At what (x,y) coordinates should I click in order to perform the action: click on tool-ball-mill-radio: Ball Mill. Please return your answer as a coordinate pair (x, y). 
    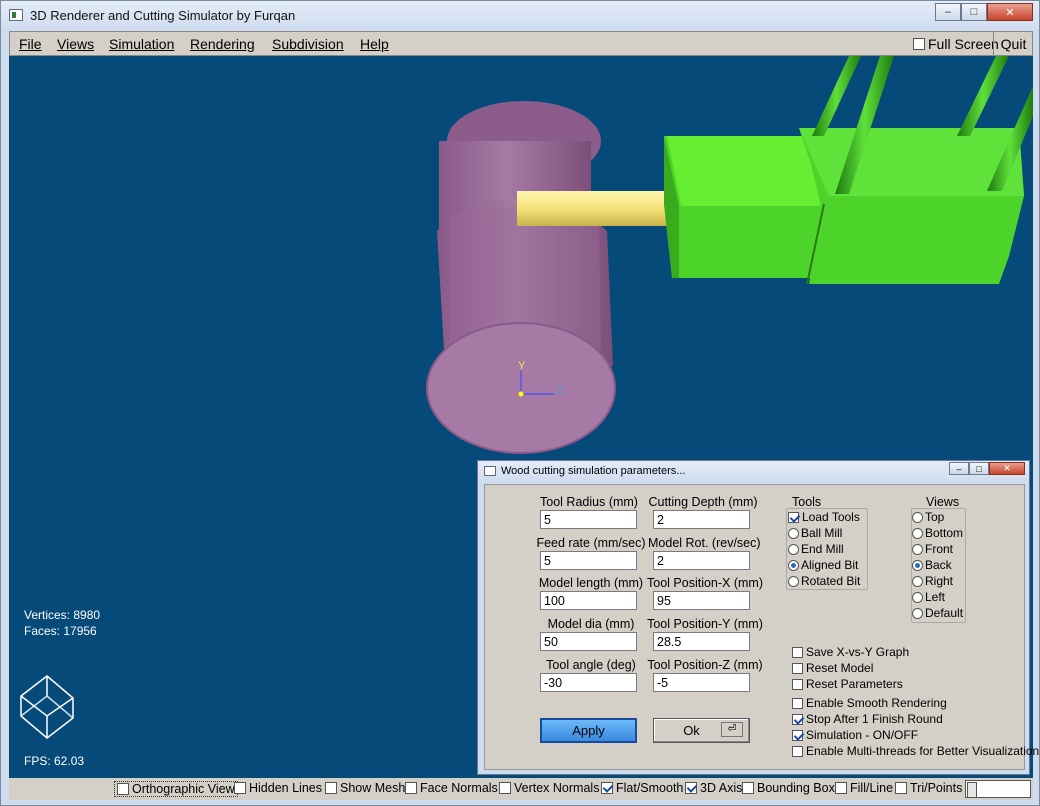
    Looking at the image, I should click on (815, 533).